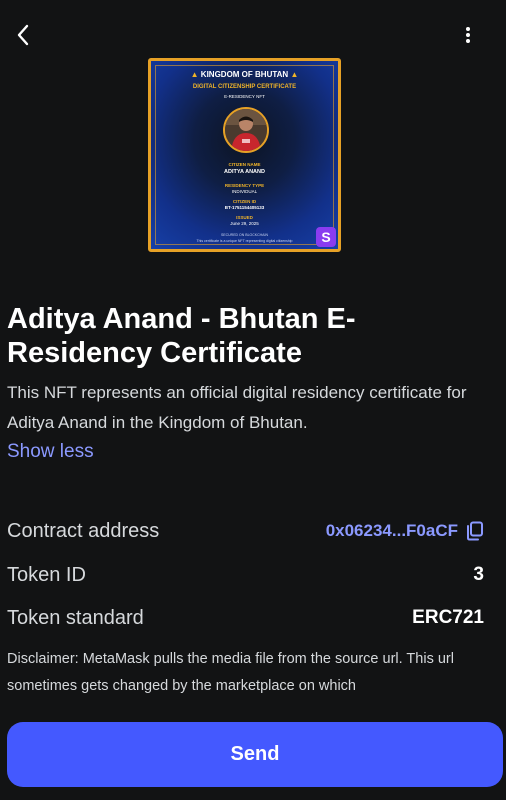  What do you see at coordinates (448, 617) in the screenshot?
I see `token-standard-value: ERC721` at bounding box center [448, 617].